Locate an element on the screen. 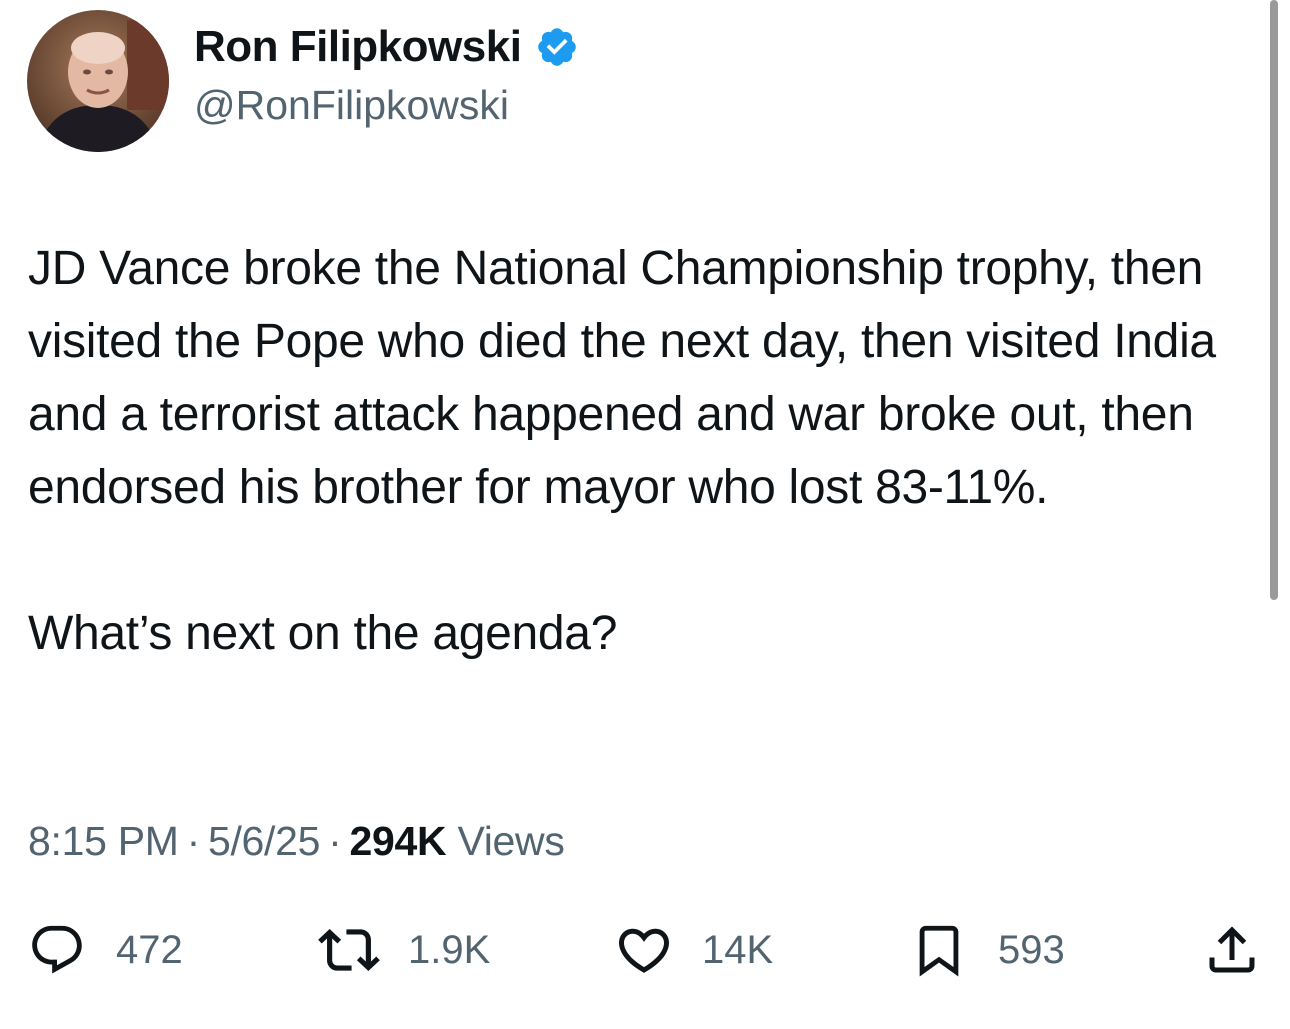  reply-icon is located at coordinates (57, 950).